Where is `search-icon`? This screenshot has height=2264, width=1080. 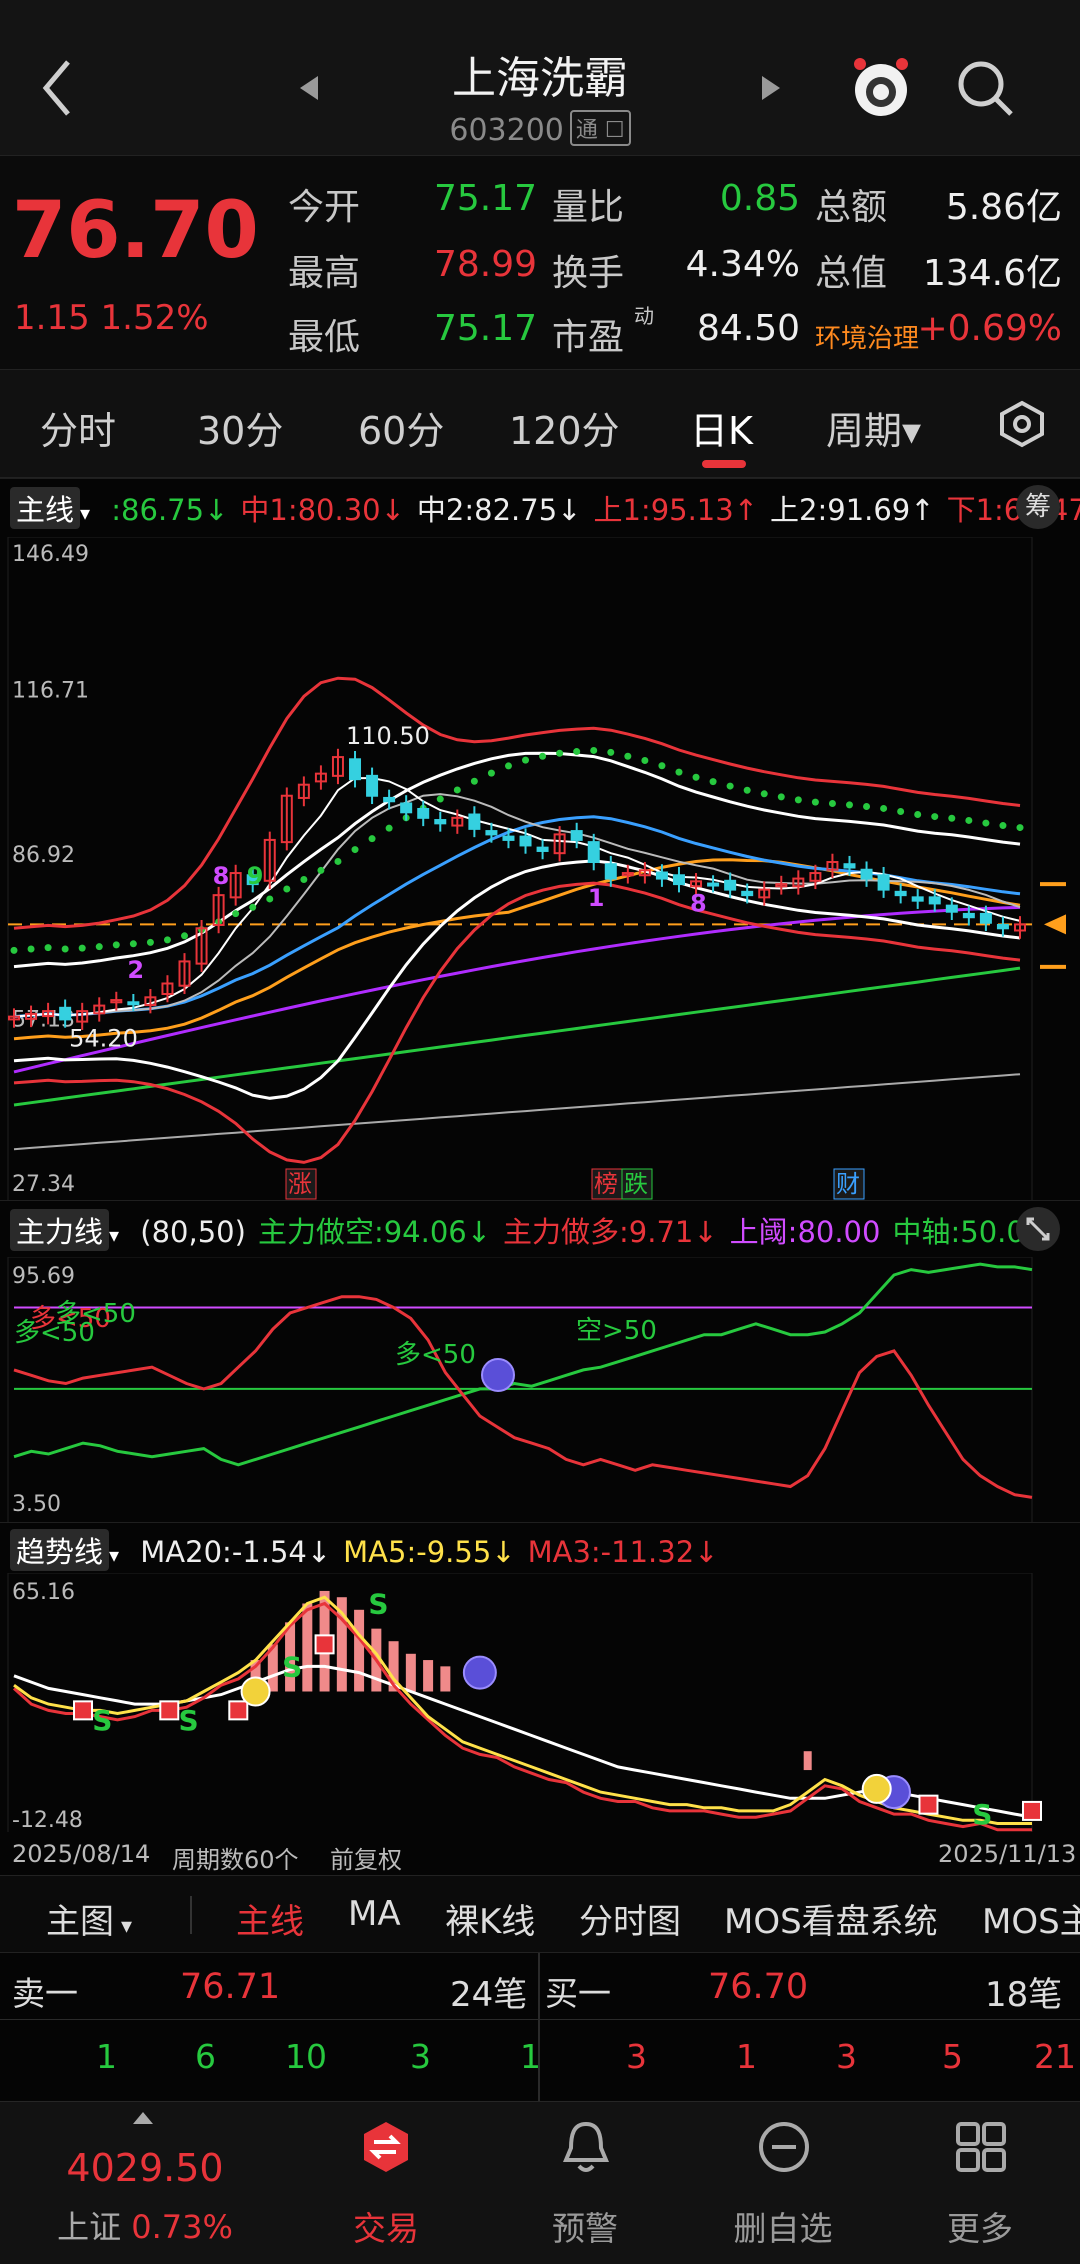 search-icon is located at coordinates (985, 90).